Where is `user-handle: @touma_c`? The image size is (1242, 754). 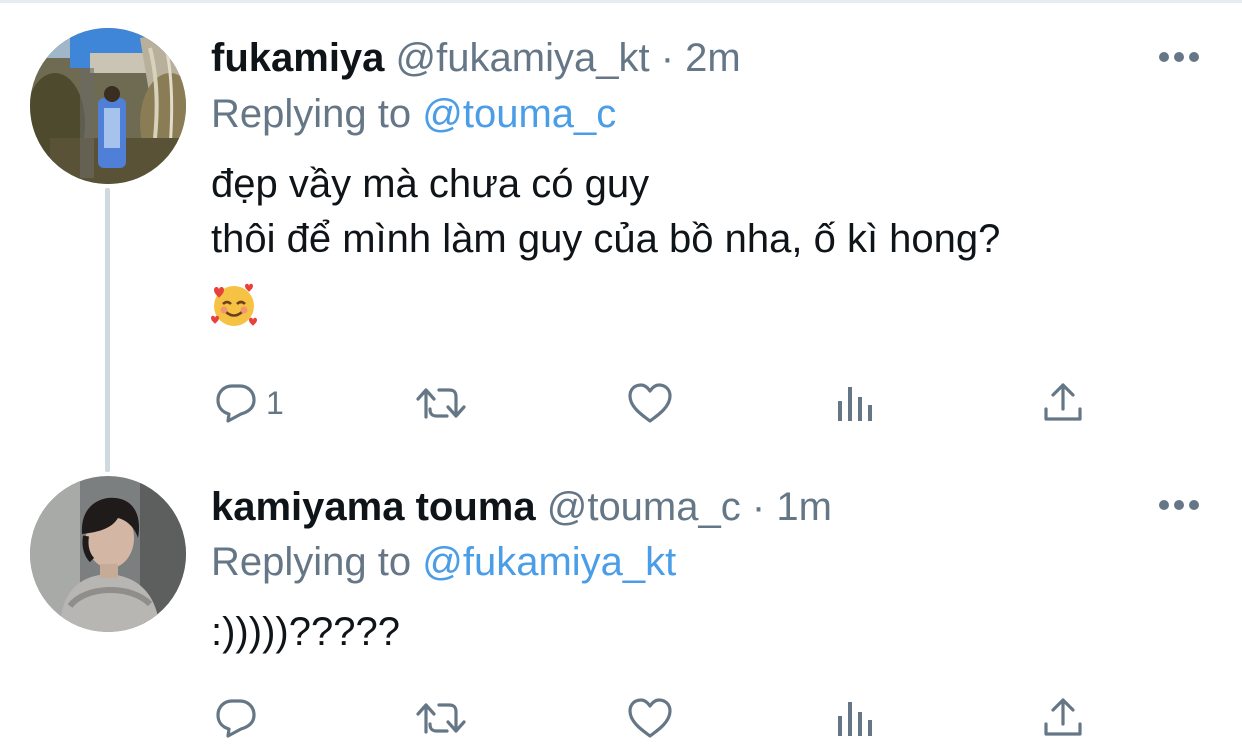
user-handle: @touma_c is located at coordinates (644, 507).